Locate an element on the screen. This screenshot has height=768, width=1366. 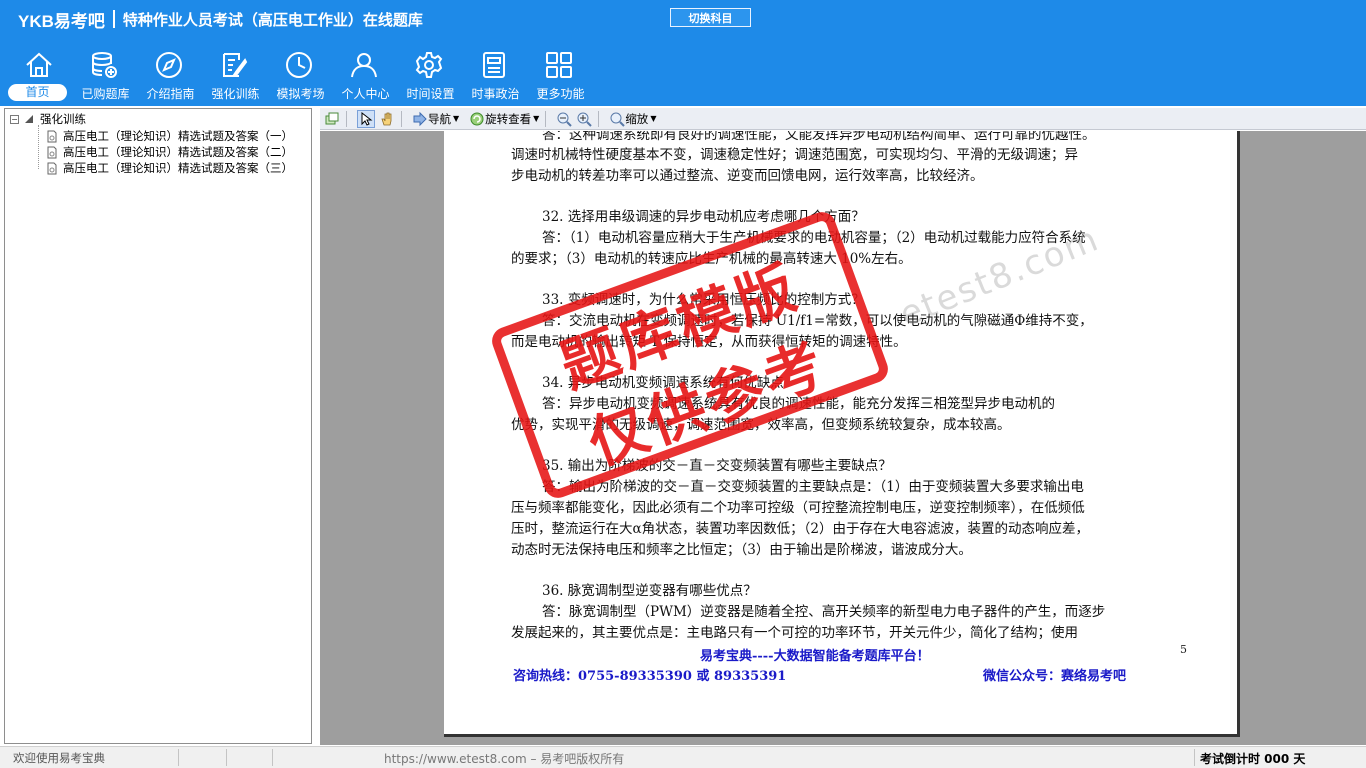
brand: YKB易考吧 特种作业人员考试（高压电工作业）在线题库 is located at coordinates (220, 19).